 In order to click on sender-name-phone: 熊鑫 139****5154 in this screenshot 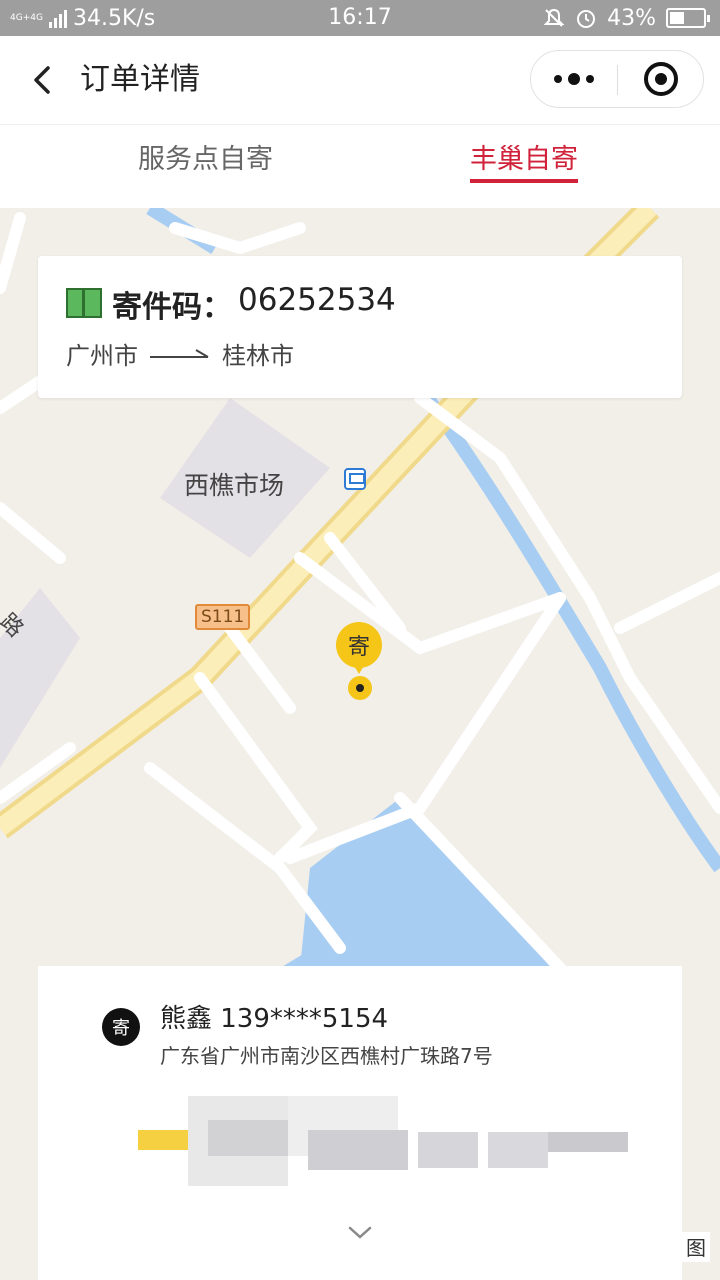, I will do `click(274, 1019)`.